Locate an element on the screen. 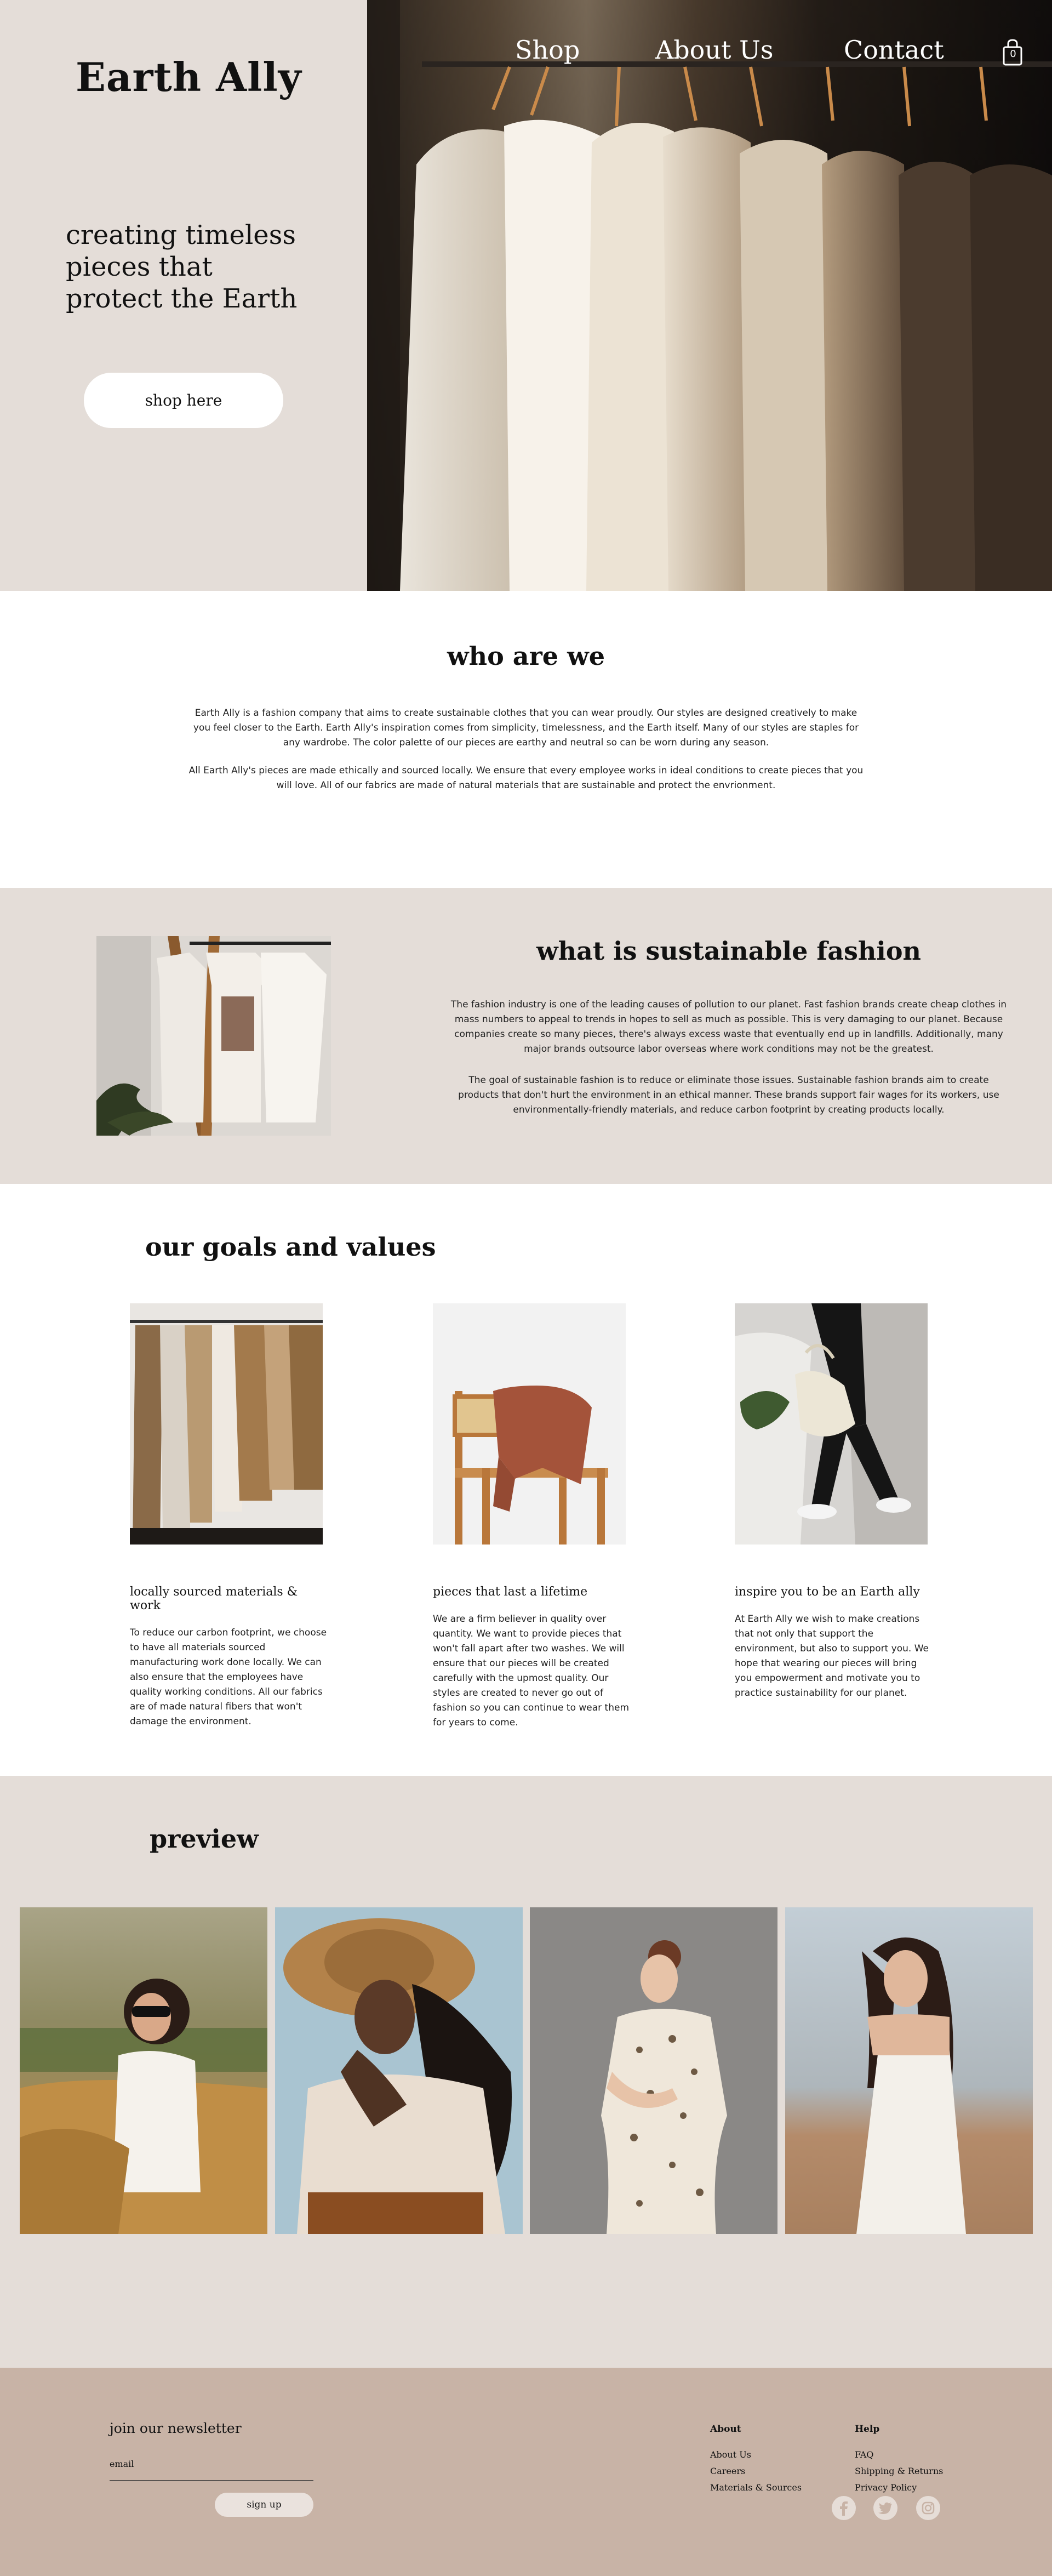 This screenshot has width=1052, height=2576. sign-up-button: sign up is located at coordinates (264, 2505).